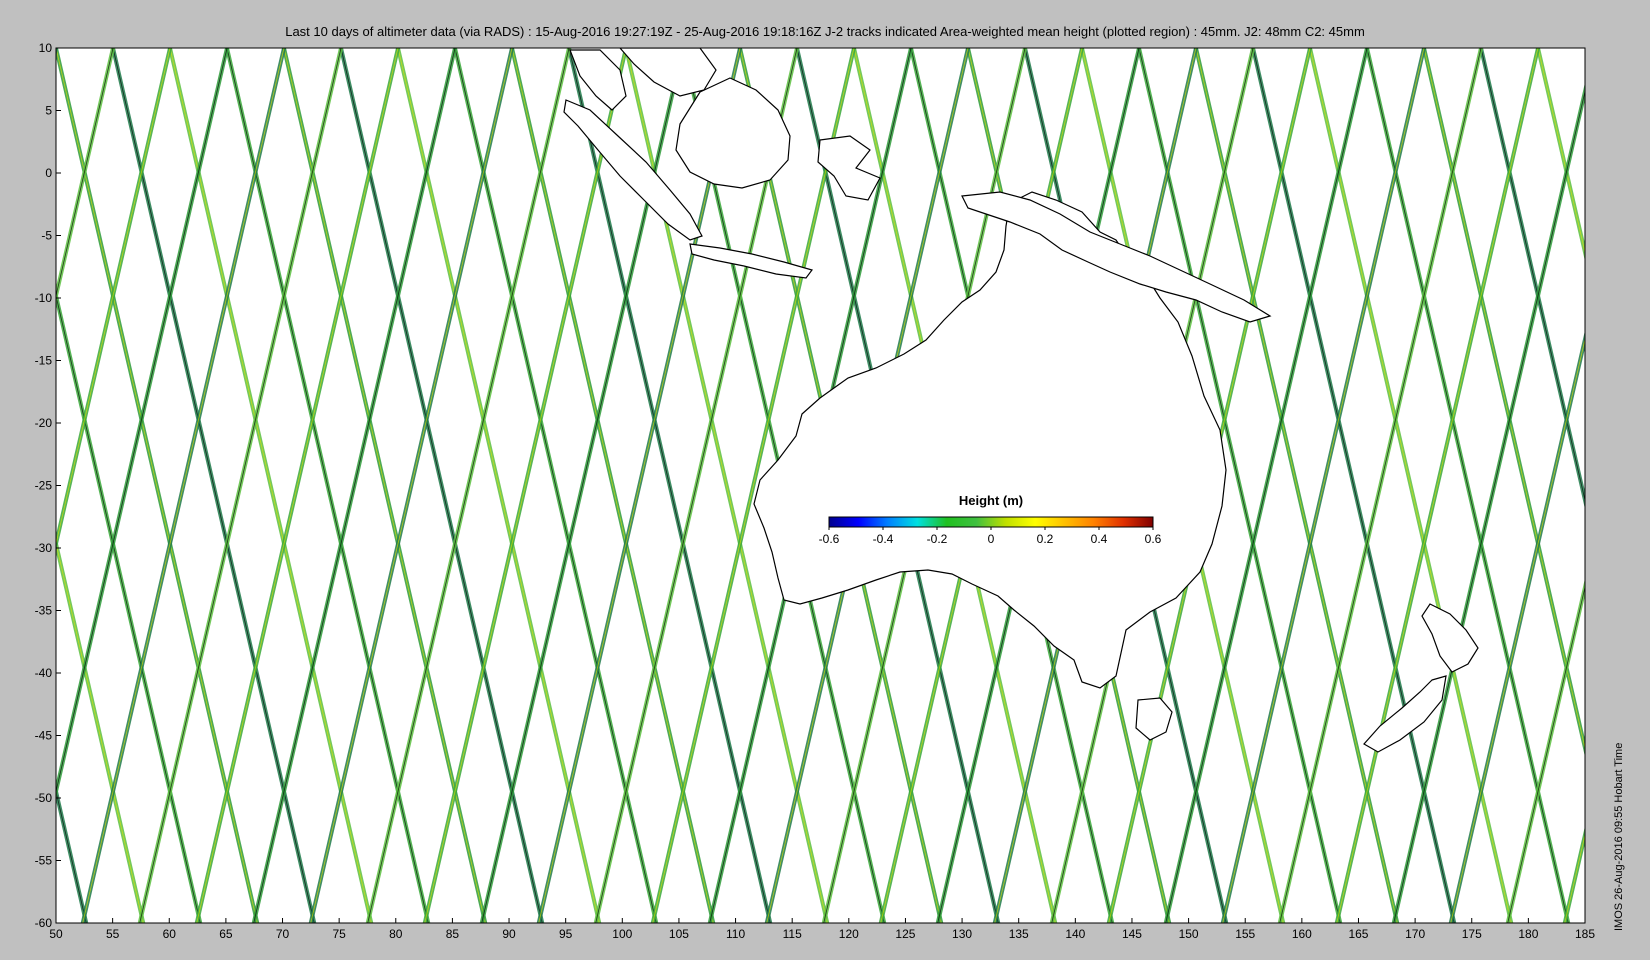 The image size is (1650, 960). What do you see at coordinates (283, 934) in the screenshot?
I see `lon-tick-label: 70` at bounding box center [283, 934].